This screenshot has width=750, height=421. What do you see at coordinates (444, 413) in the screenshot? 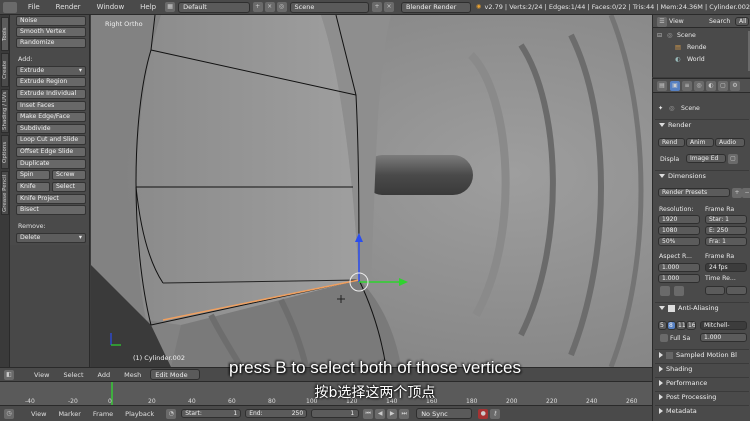
I see `sync-dropdown: No Sync` at bounding box center [444, 413].